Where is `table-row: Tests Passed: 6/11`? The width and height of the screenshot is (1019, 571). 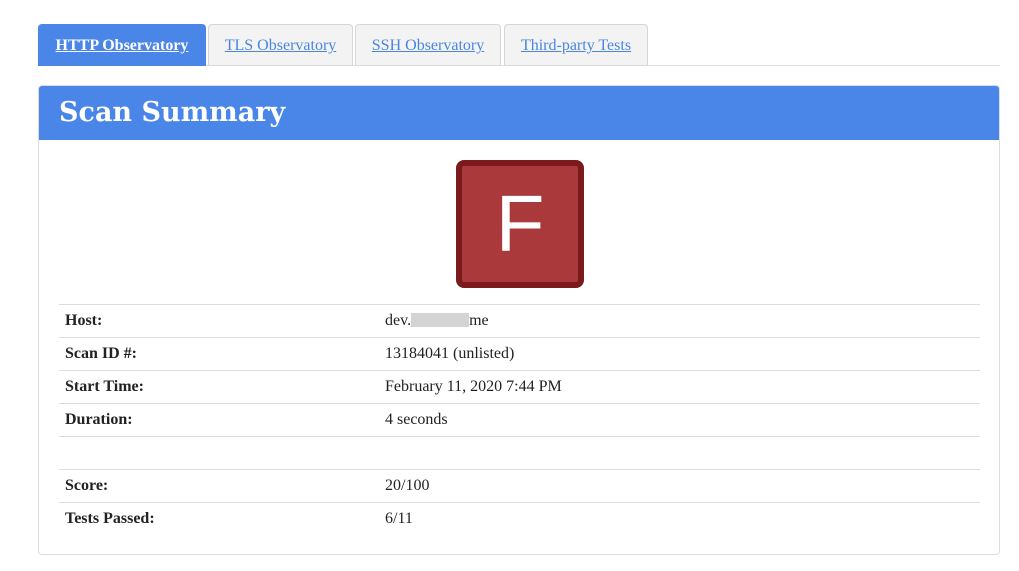
table-row: Tests Passed: 6/11 is located at coordinates (519, 518).